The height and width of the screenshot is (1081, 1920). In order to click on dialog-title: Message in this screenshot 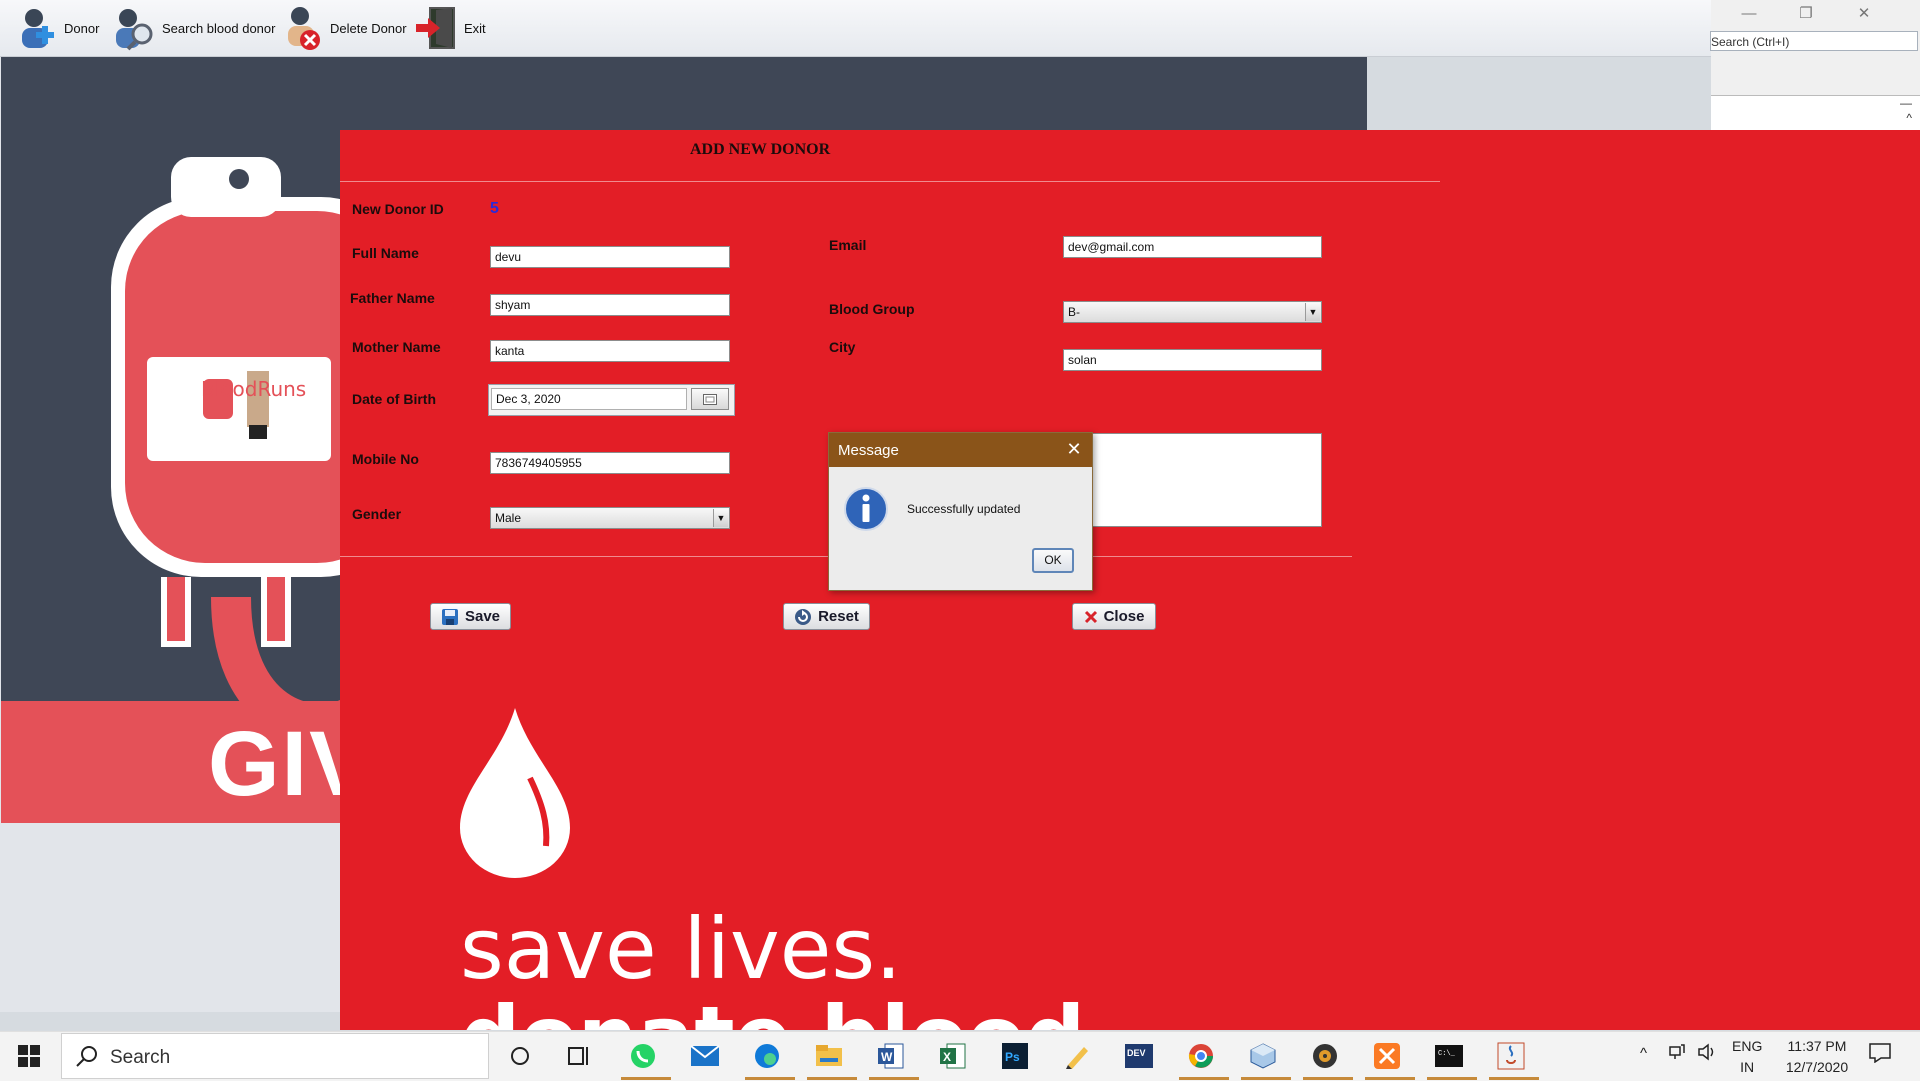, I will do `click(868, 450)`.